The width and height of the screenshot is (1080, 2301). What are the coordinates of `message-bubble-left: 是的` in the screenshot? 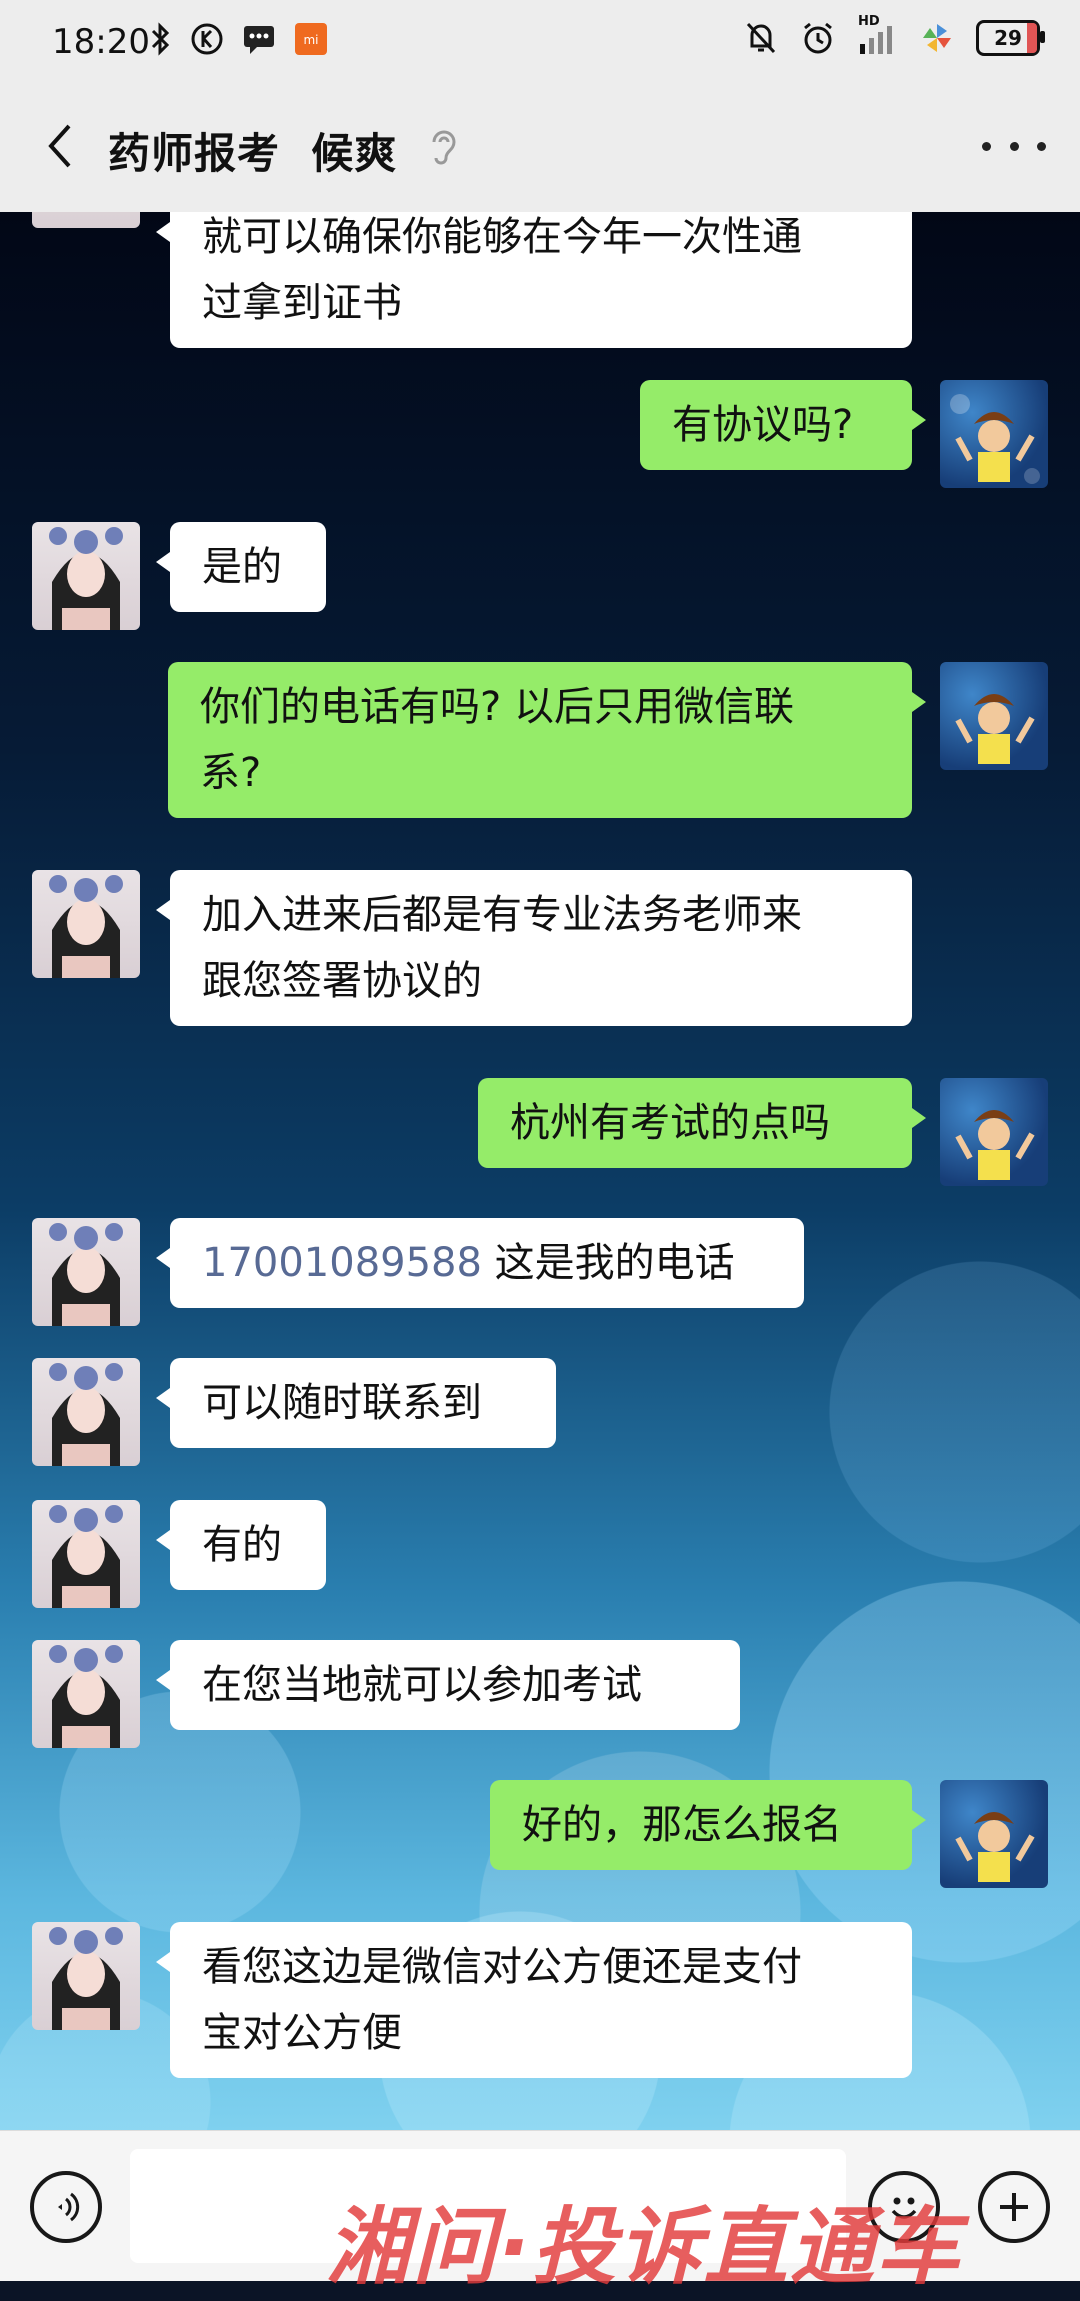 It's located at (241, 567).